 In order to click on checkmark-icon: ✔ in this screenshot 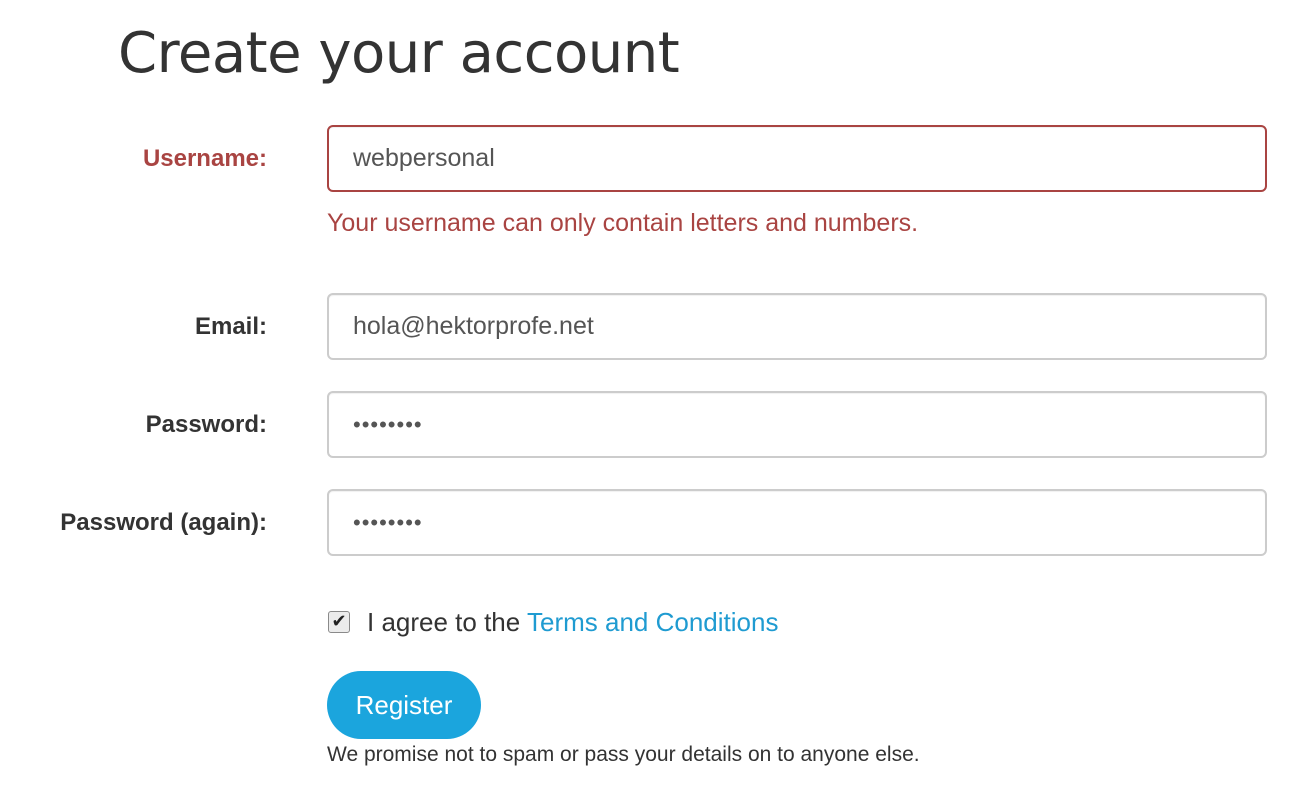, I will do `click(339, 621)`.